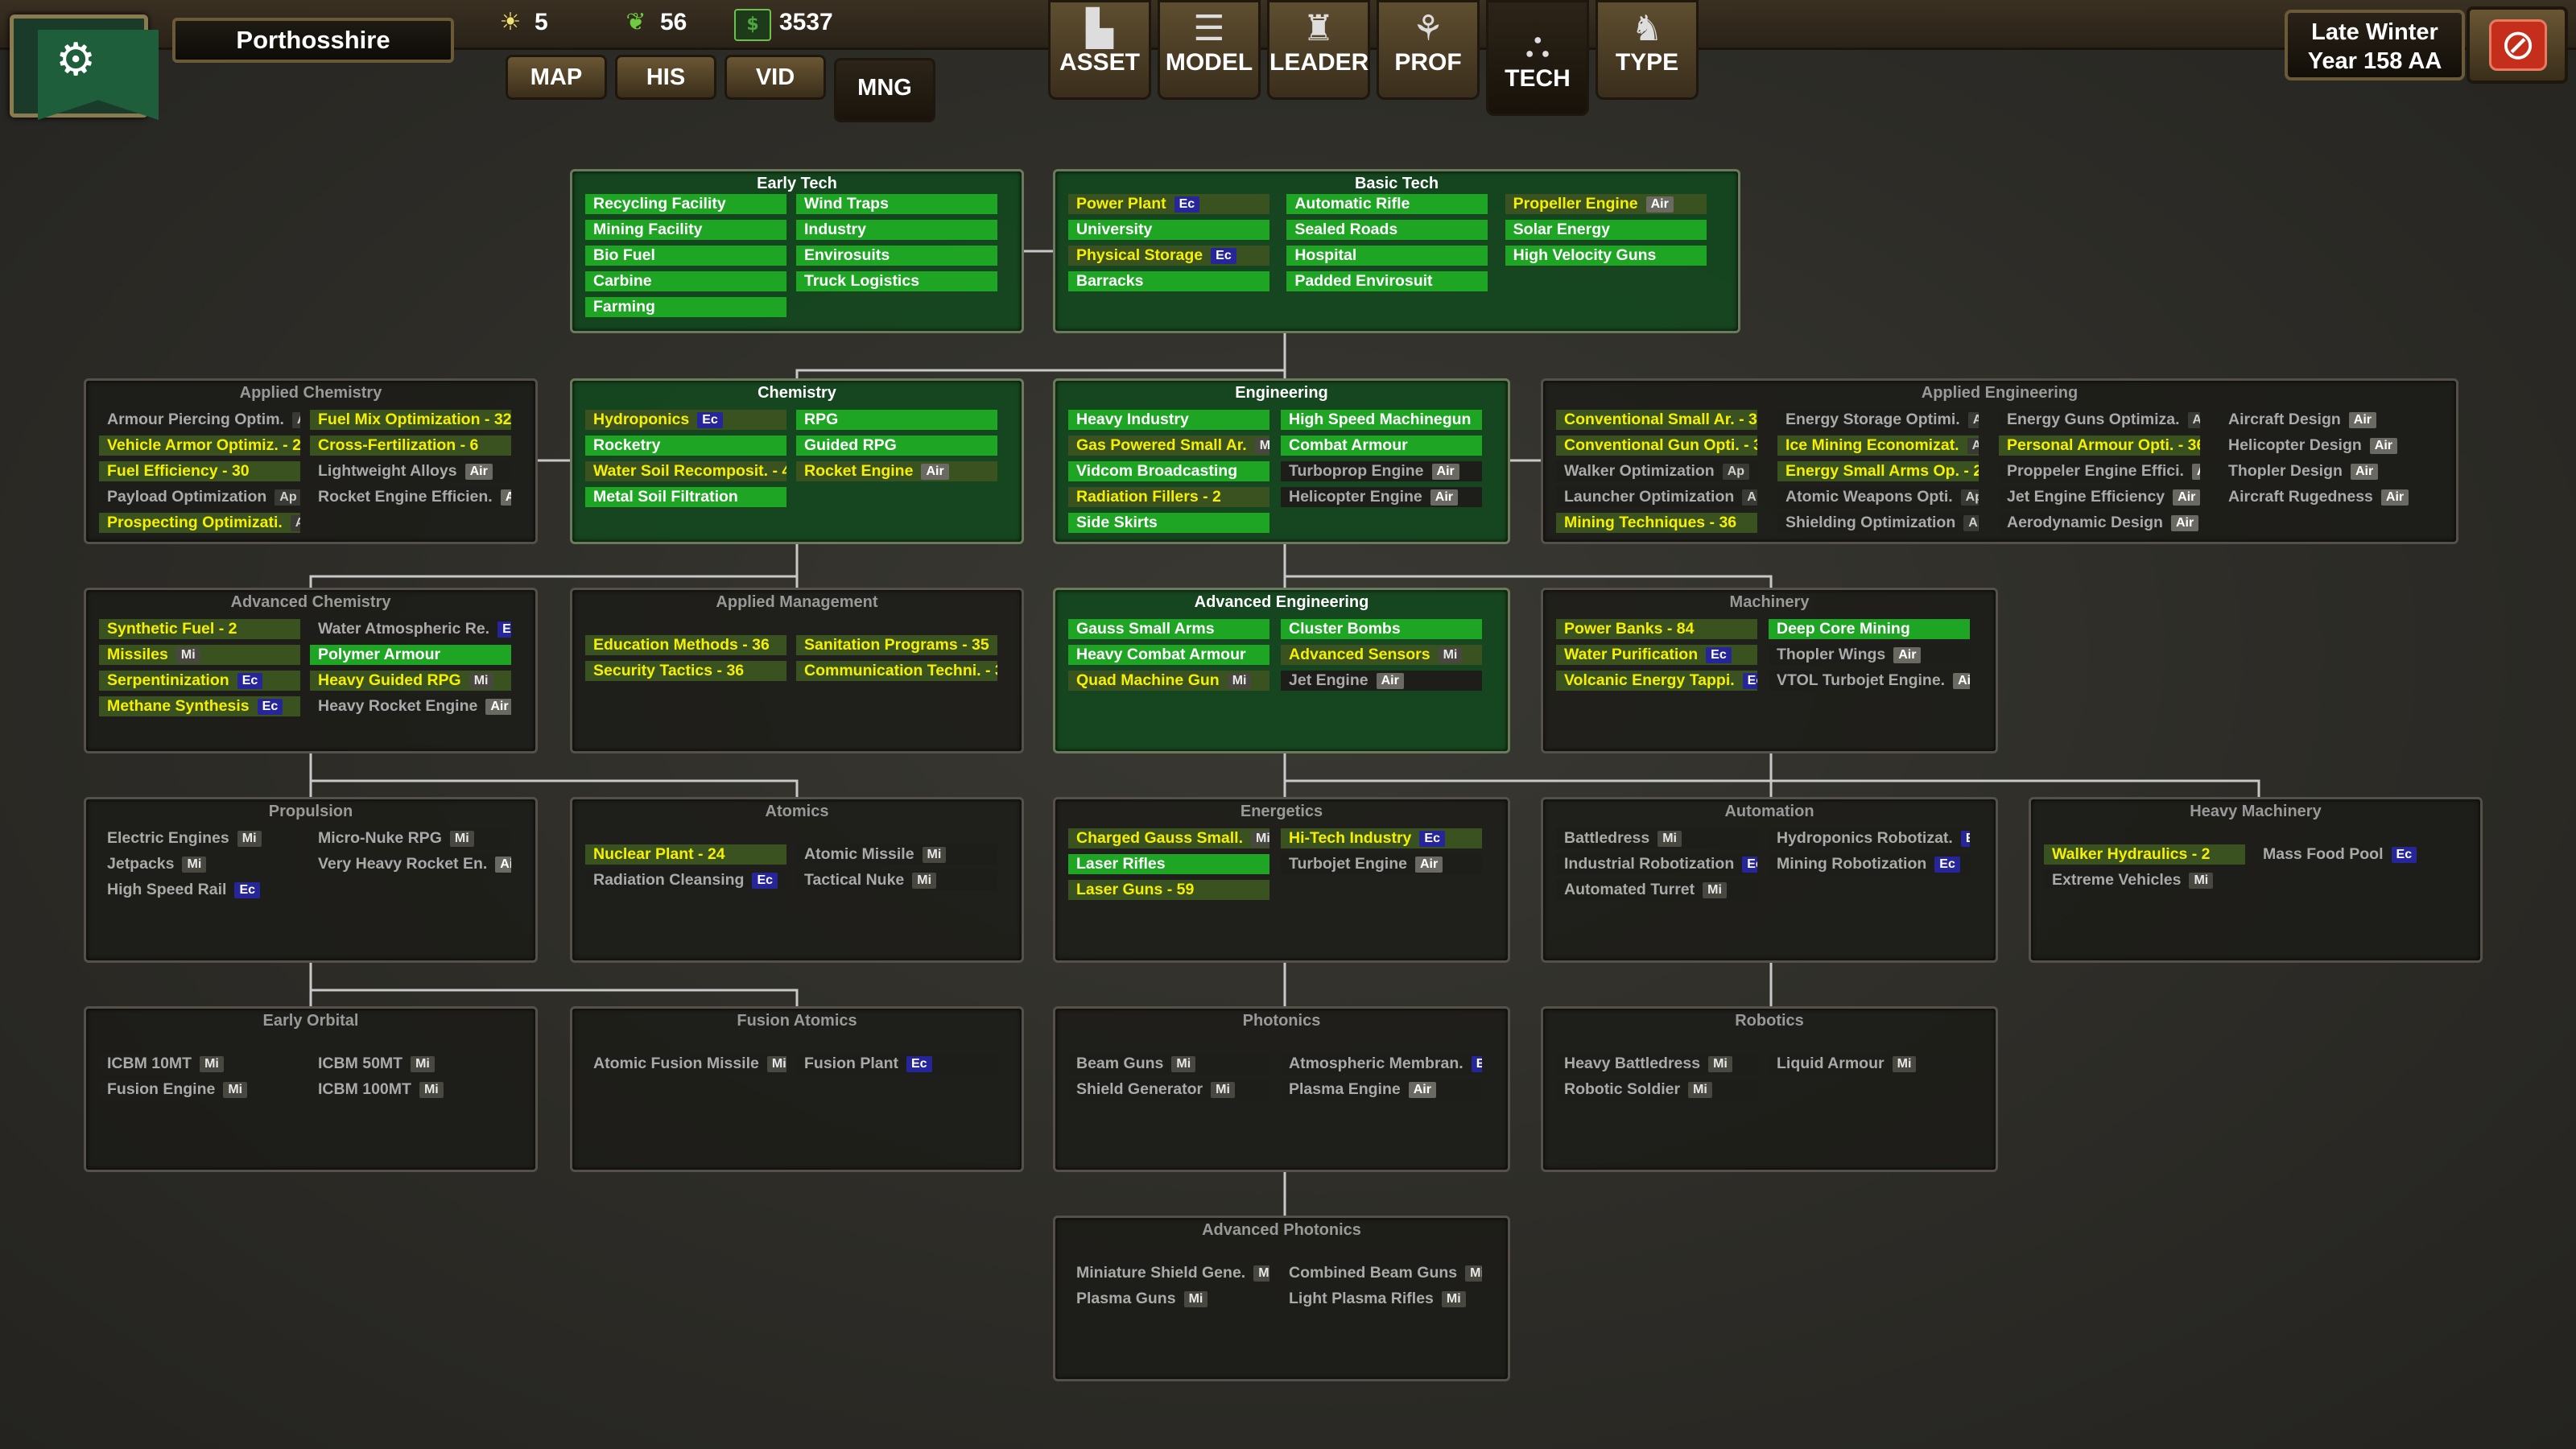 This screenshot has height=1449, width=2576. I want to click on tech-item-combined-beam-guns: Combined Beam Guns Mi, so click(1381, 1273).